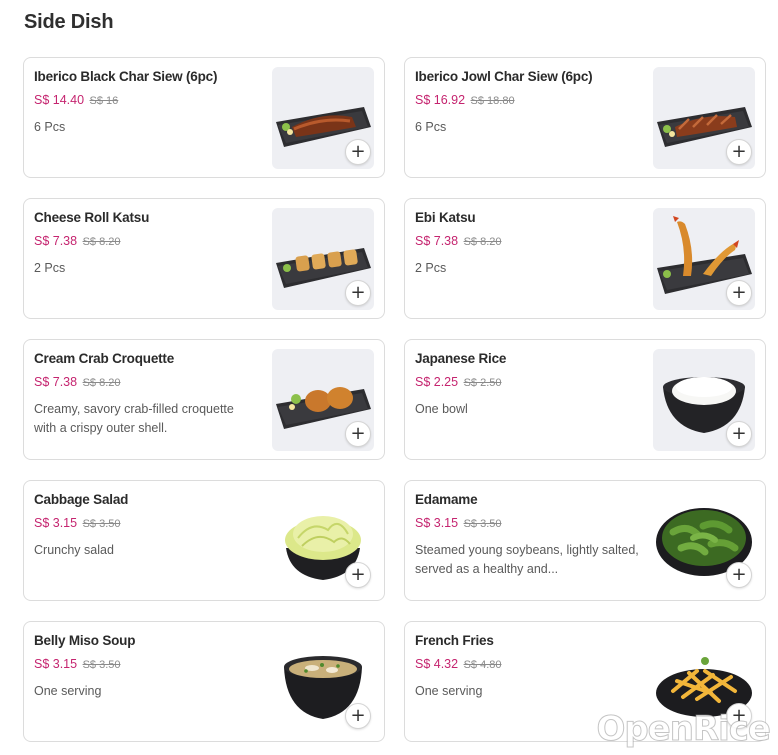 This screenshot has height=755, width=778. What do you see at coordinates (69, 22) in the screenshot?
I see `section-title: Side Dish` at bounding box center [69, 22].